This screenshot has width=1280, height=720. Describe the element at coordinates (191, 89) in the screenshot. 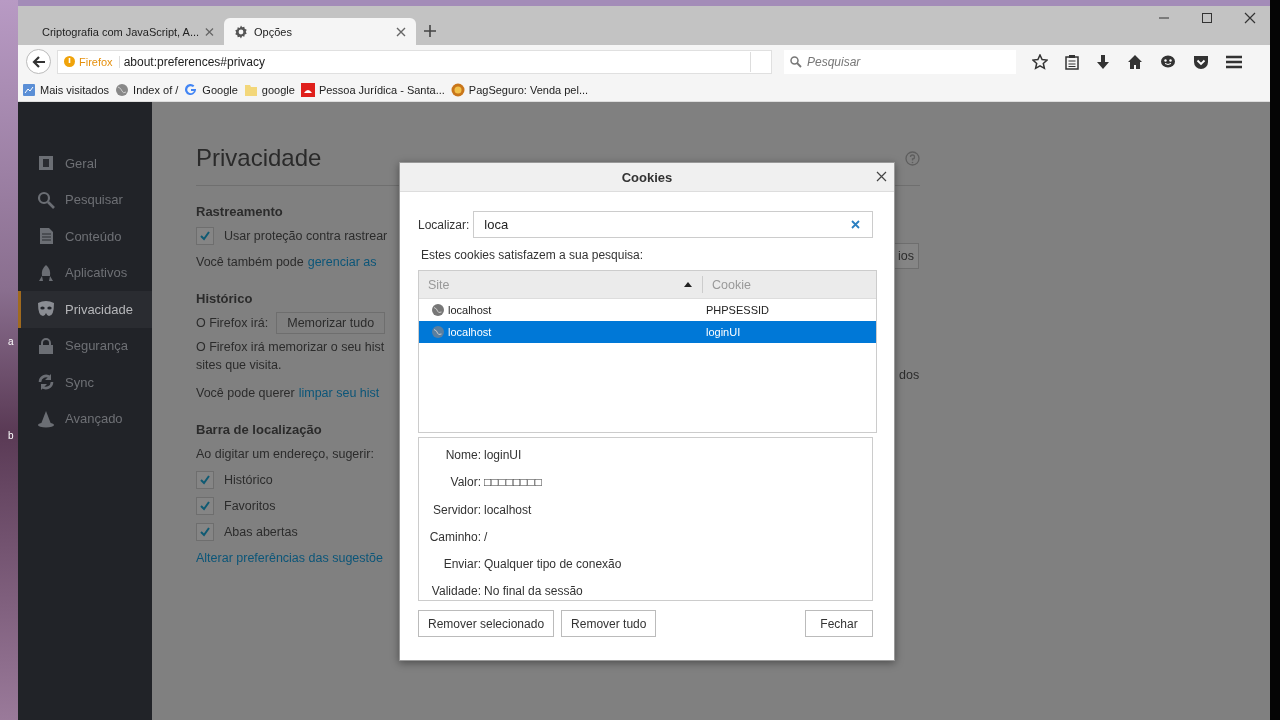

I see `google-icon` at that location.